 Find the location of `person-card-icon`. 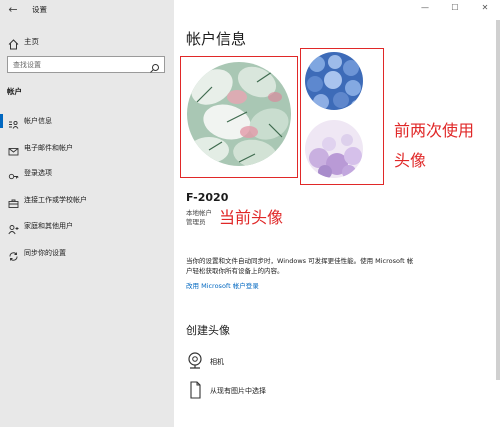

person-card-icon is located at coordinates (13, 124).